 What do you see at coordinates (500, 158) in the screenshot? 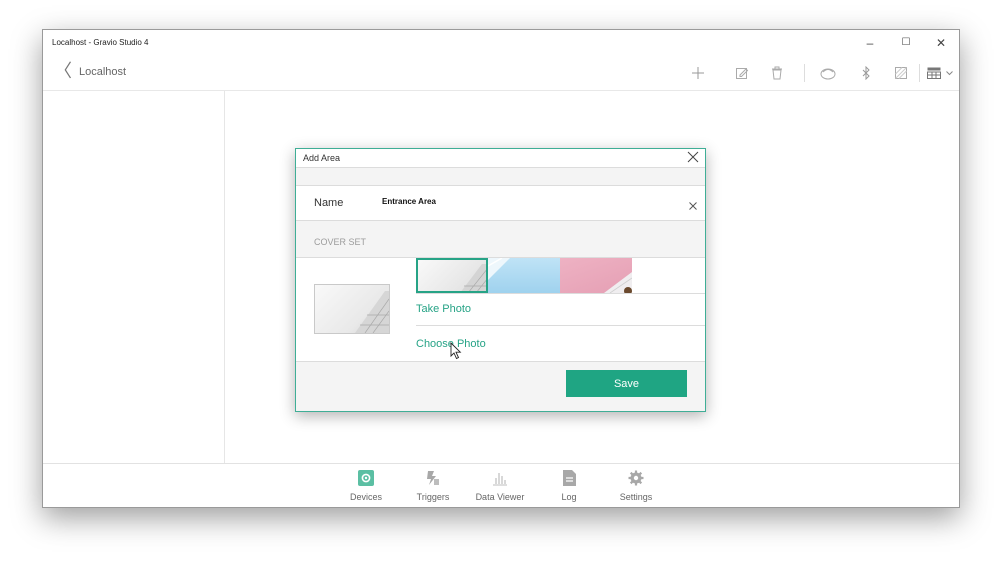
I see `dialog-header: Add Area` at bounding box center [500, 158].